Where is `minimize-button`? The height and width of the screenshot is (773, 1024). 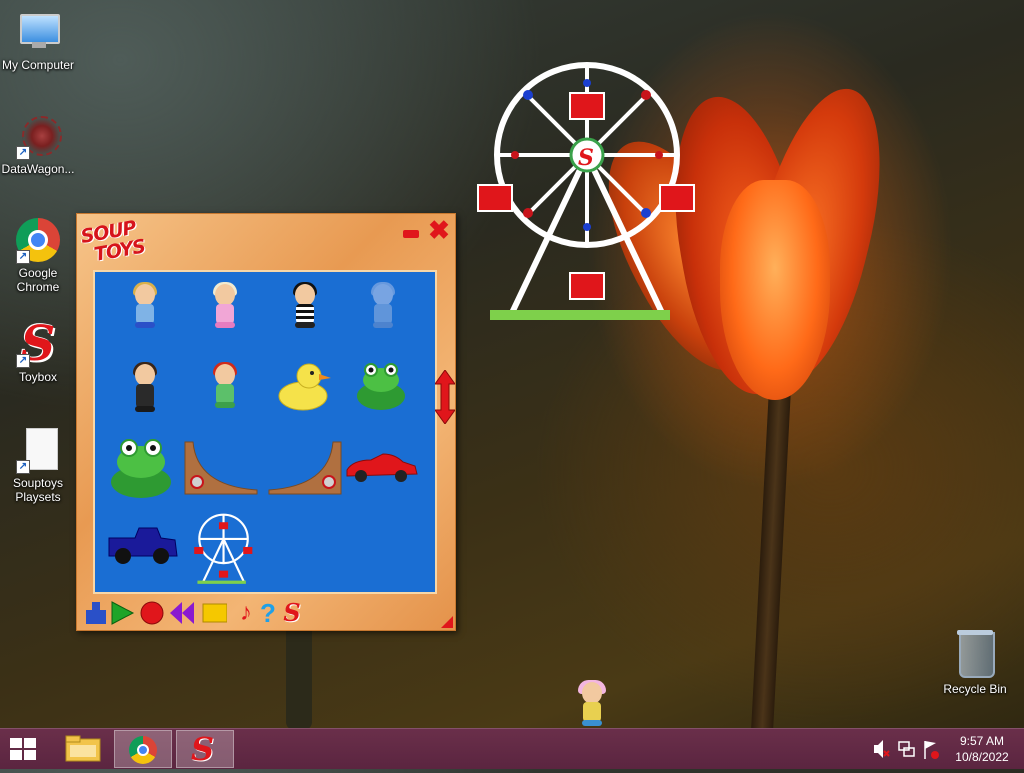
minimize-button is located at coordinates (411, 234).